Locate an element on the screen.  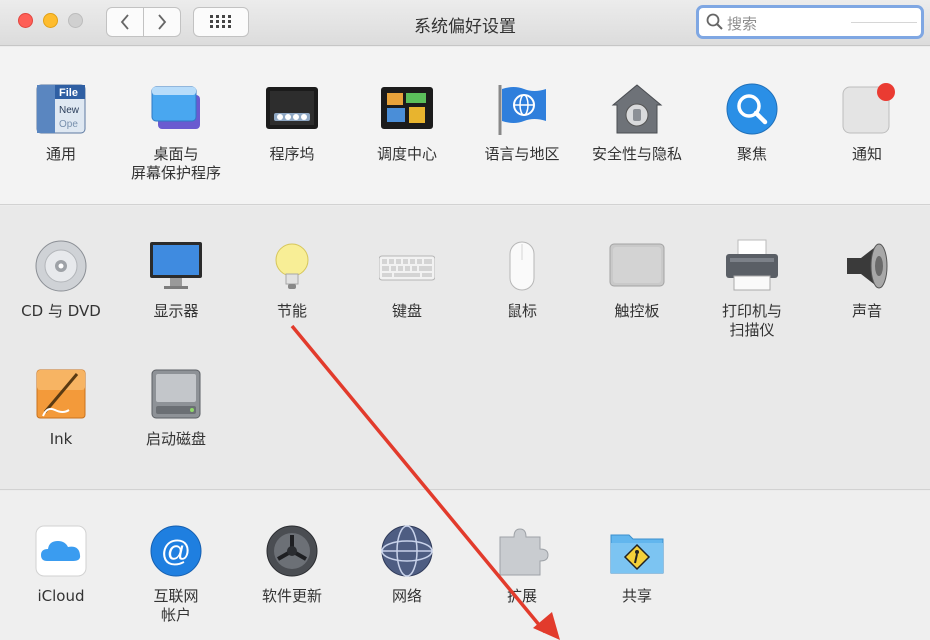
pref-label: 通用 is located at coordinates (60, 154).